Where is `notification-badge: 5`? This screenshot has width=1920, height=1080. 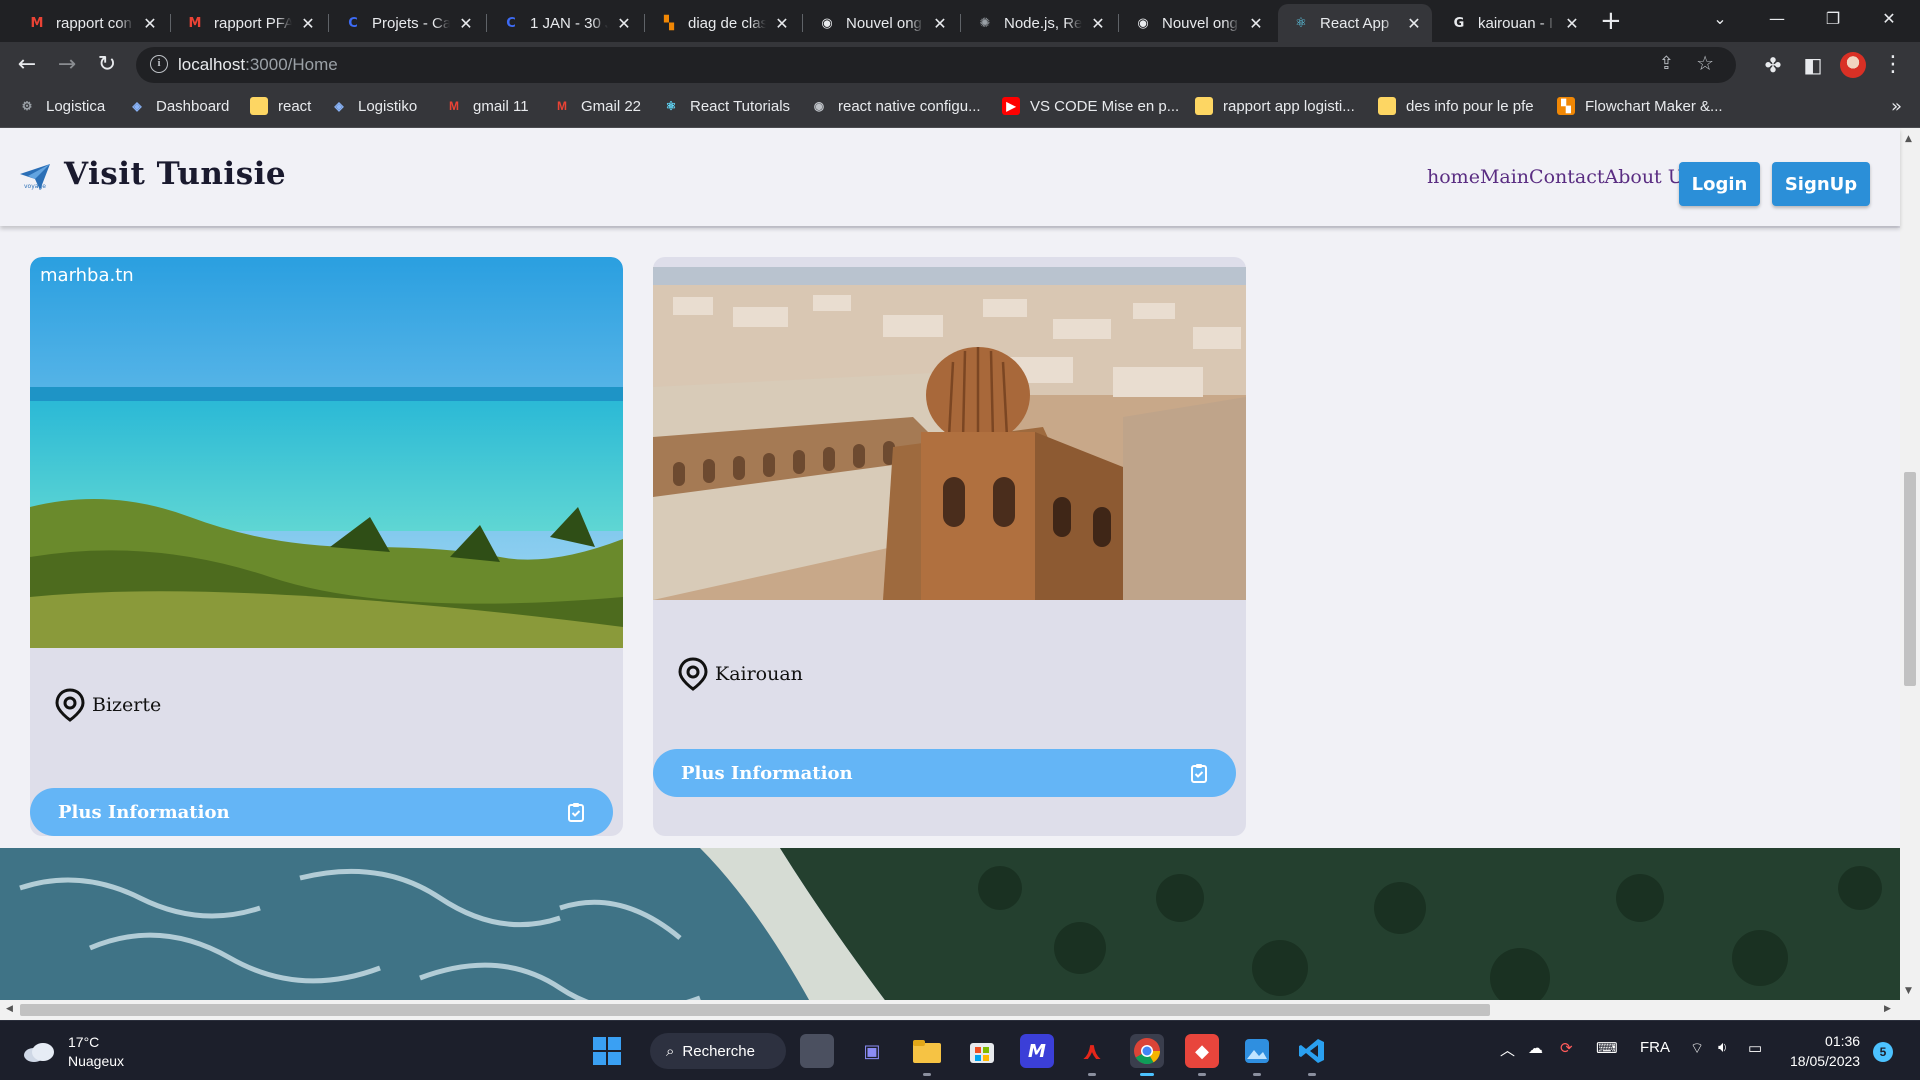
notification-badge: 5 is located at coordinates (1883, 1052).